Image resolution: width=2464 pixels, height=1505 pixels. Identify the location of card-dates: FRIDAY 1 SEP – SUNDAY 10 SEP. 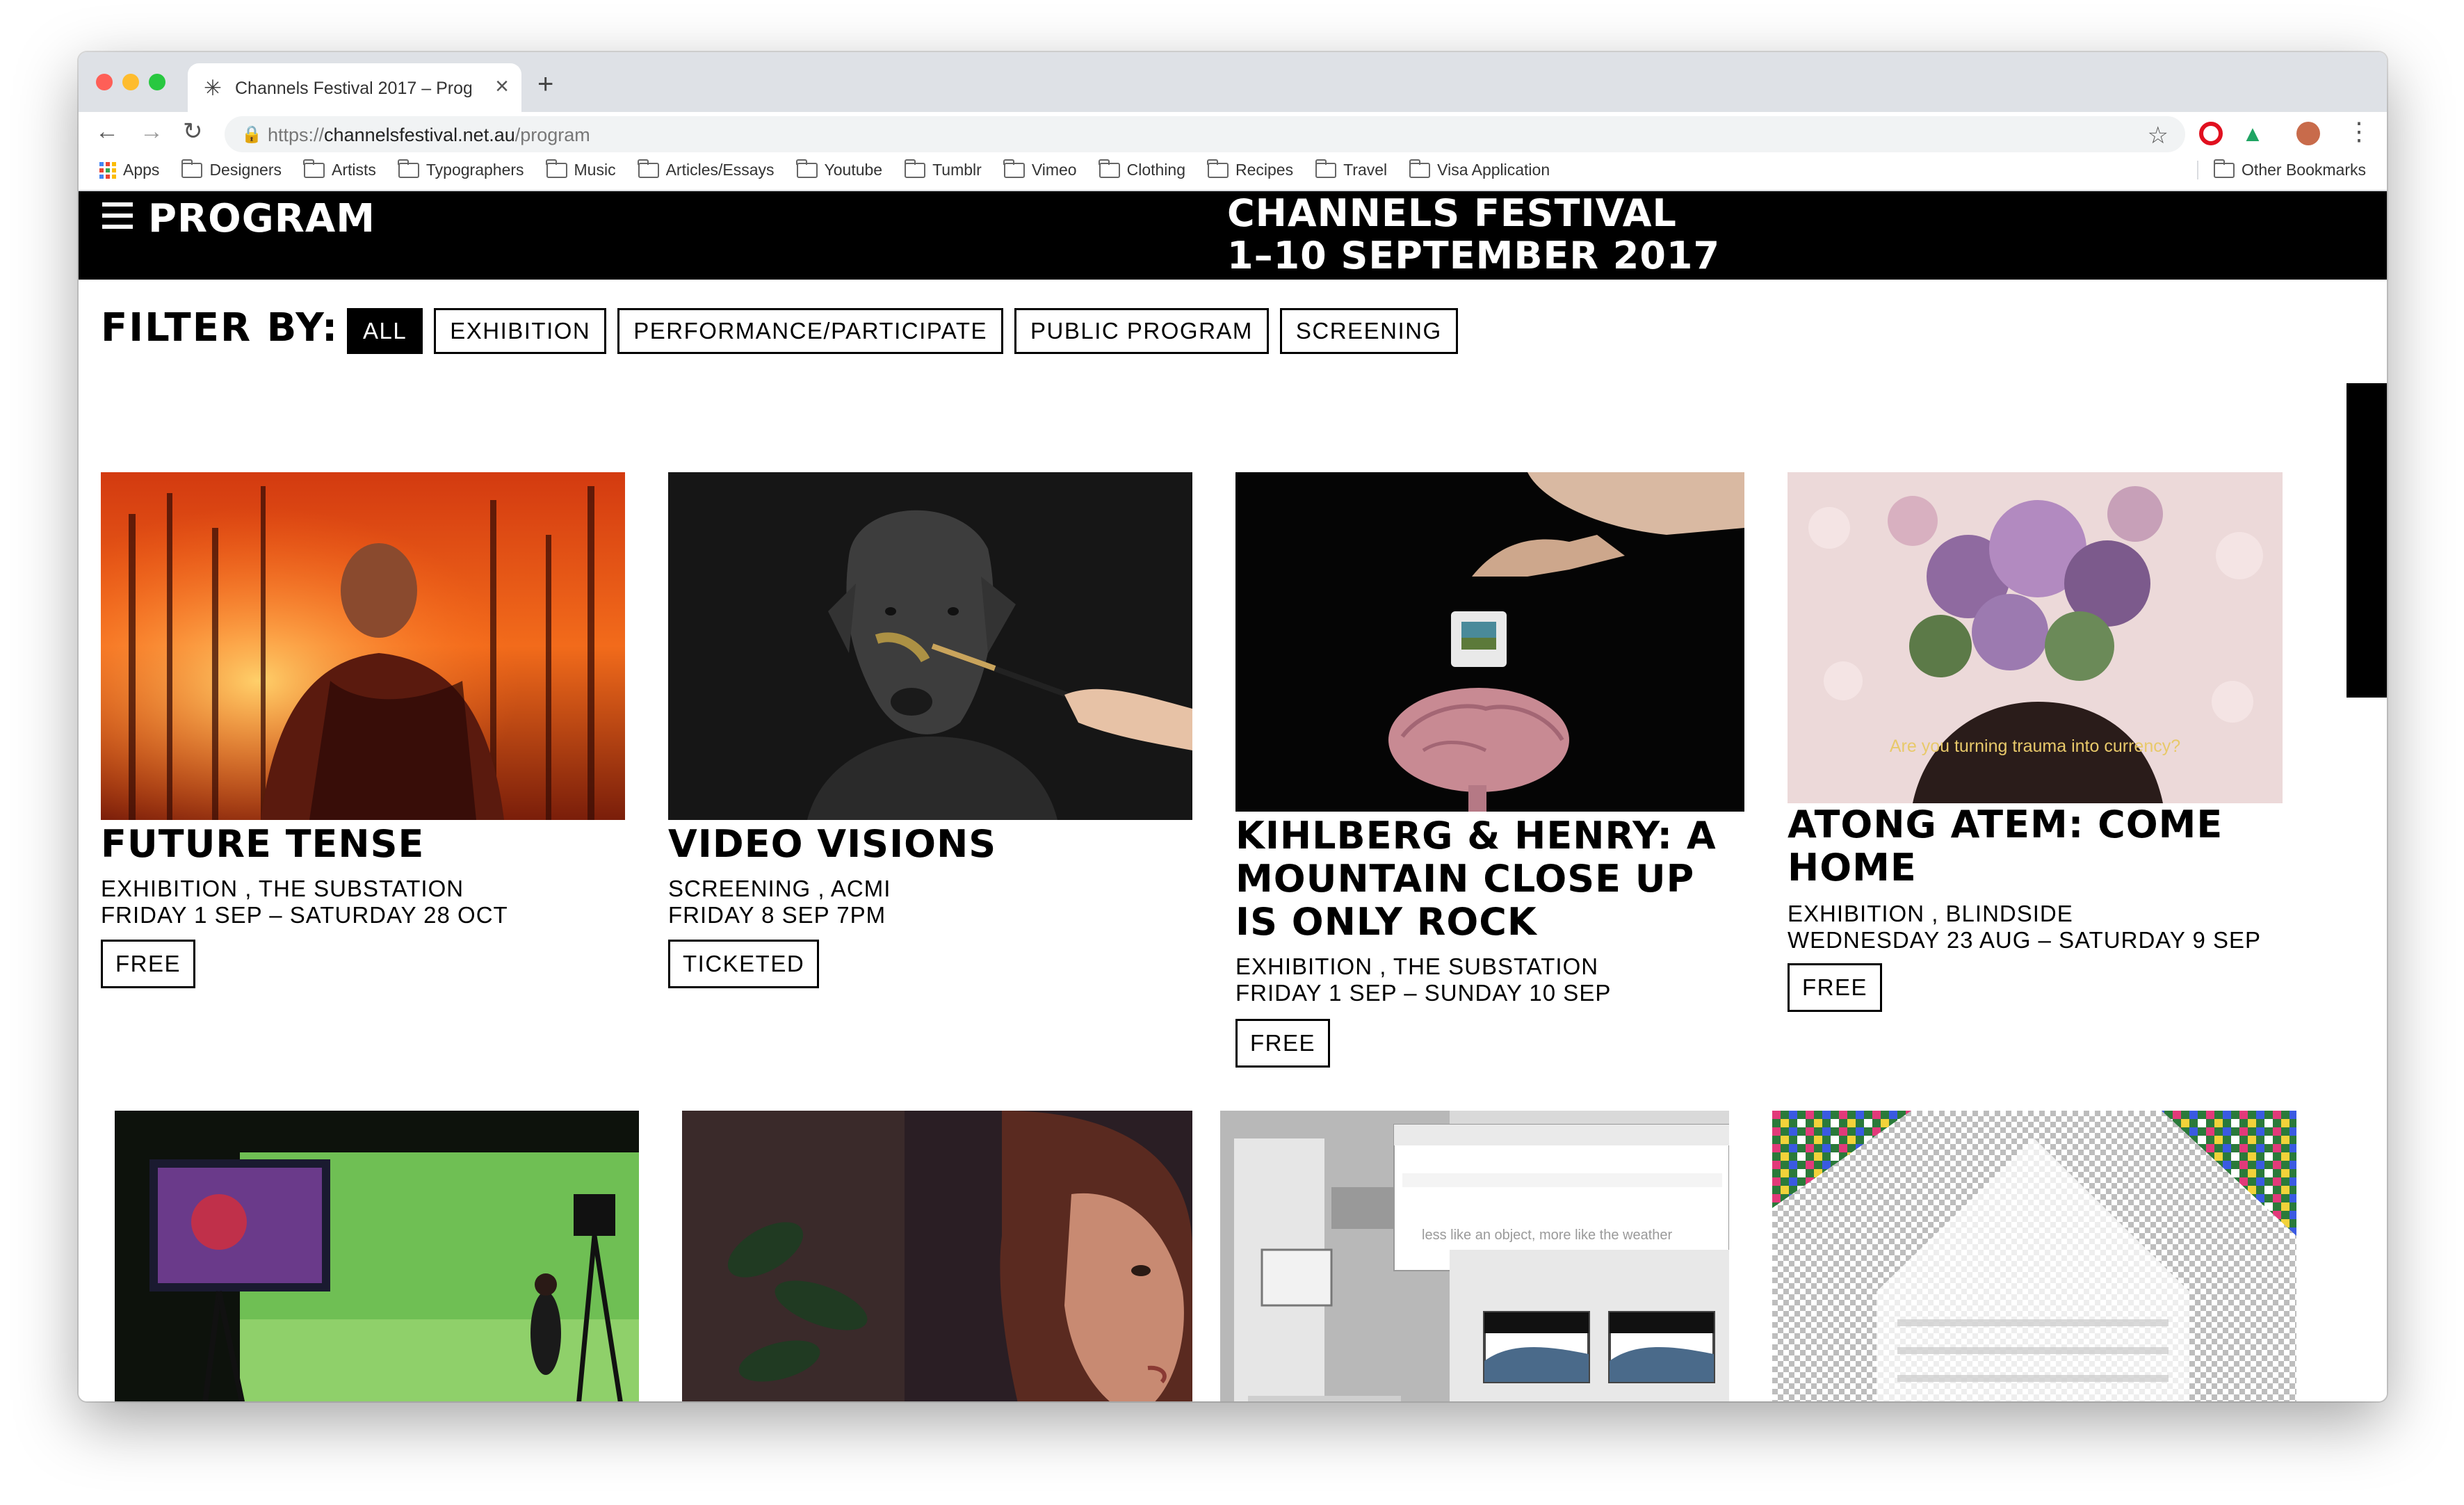
(1423, 993).